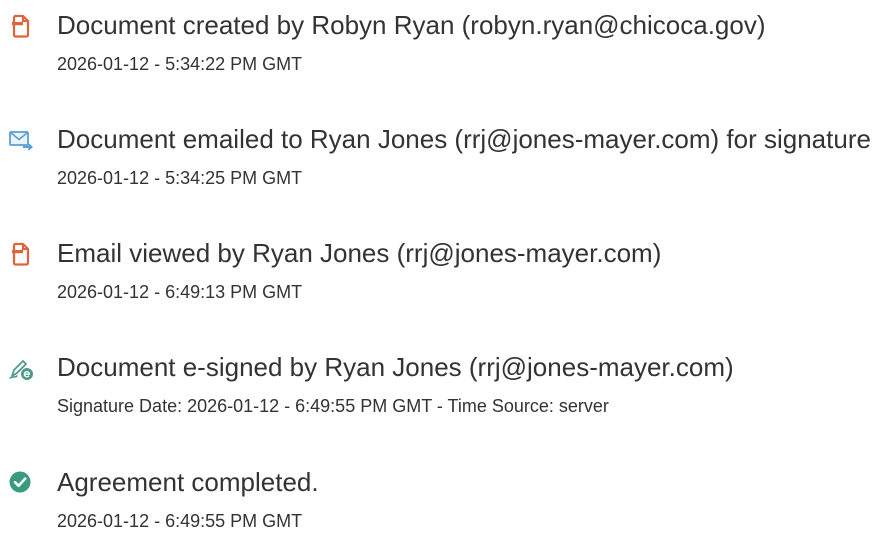  Describe the element at coordinates (21, 369) in the screenshot. I see `e-signed-icon` at that location.